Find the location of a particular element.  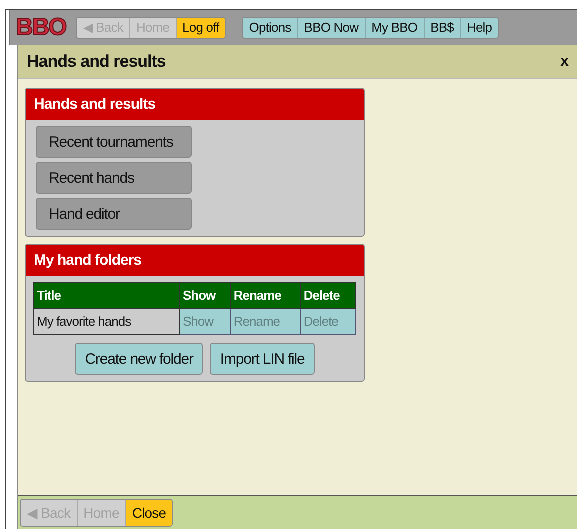

action-button: Import LIN file is located at coordinates (262, 359).